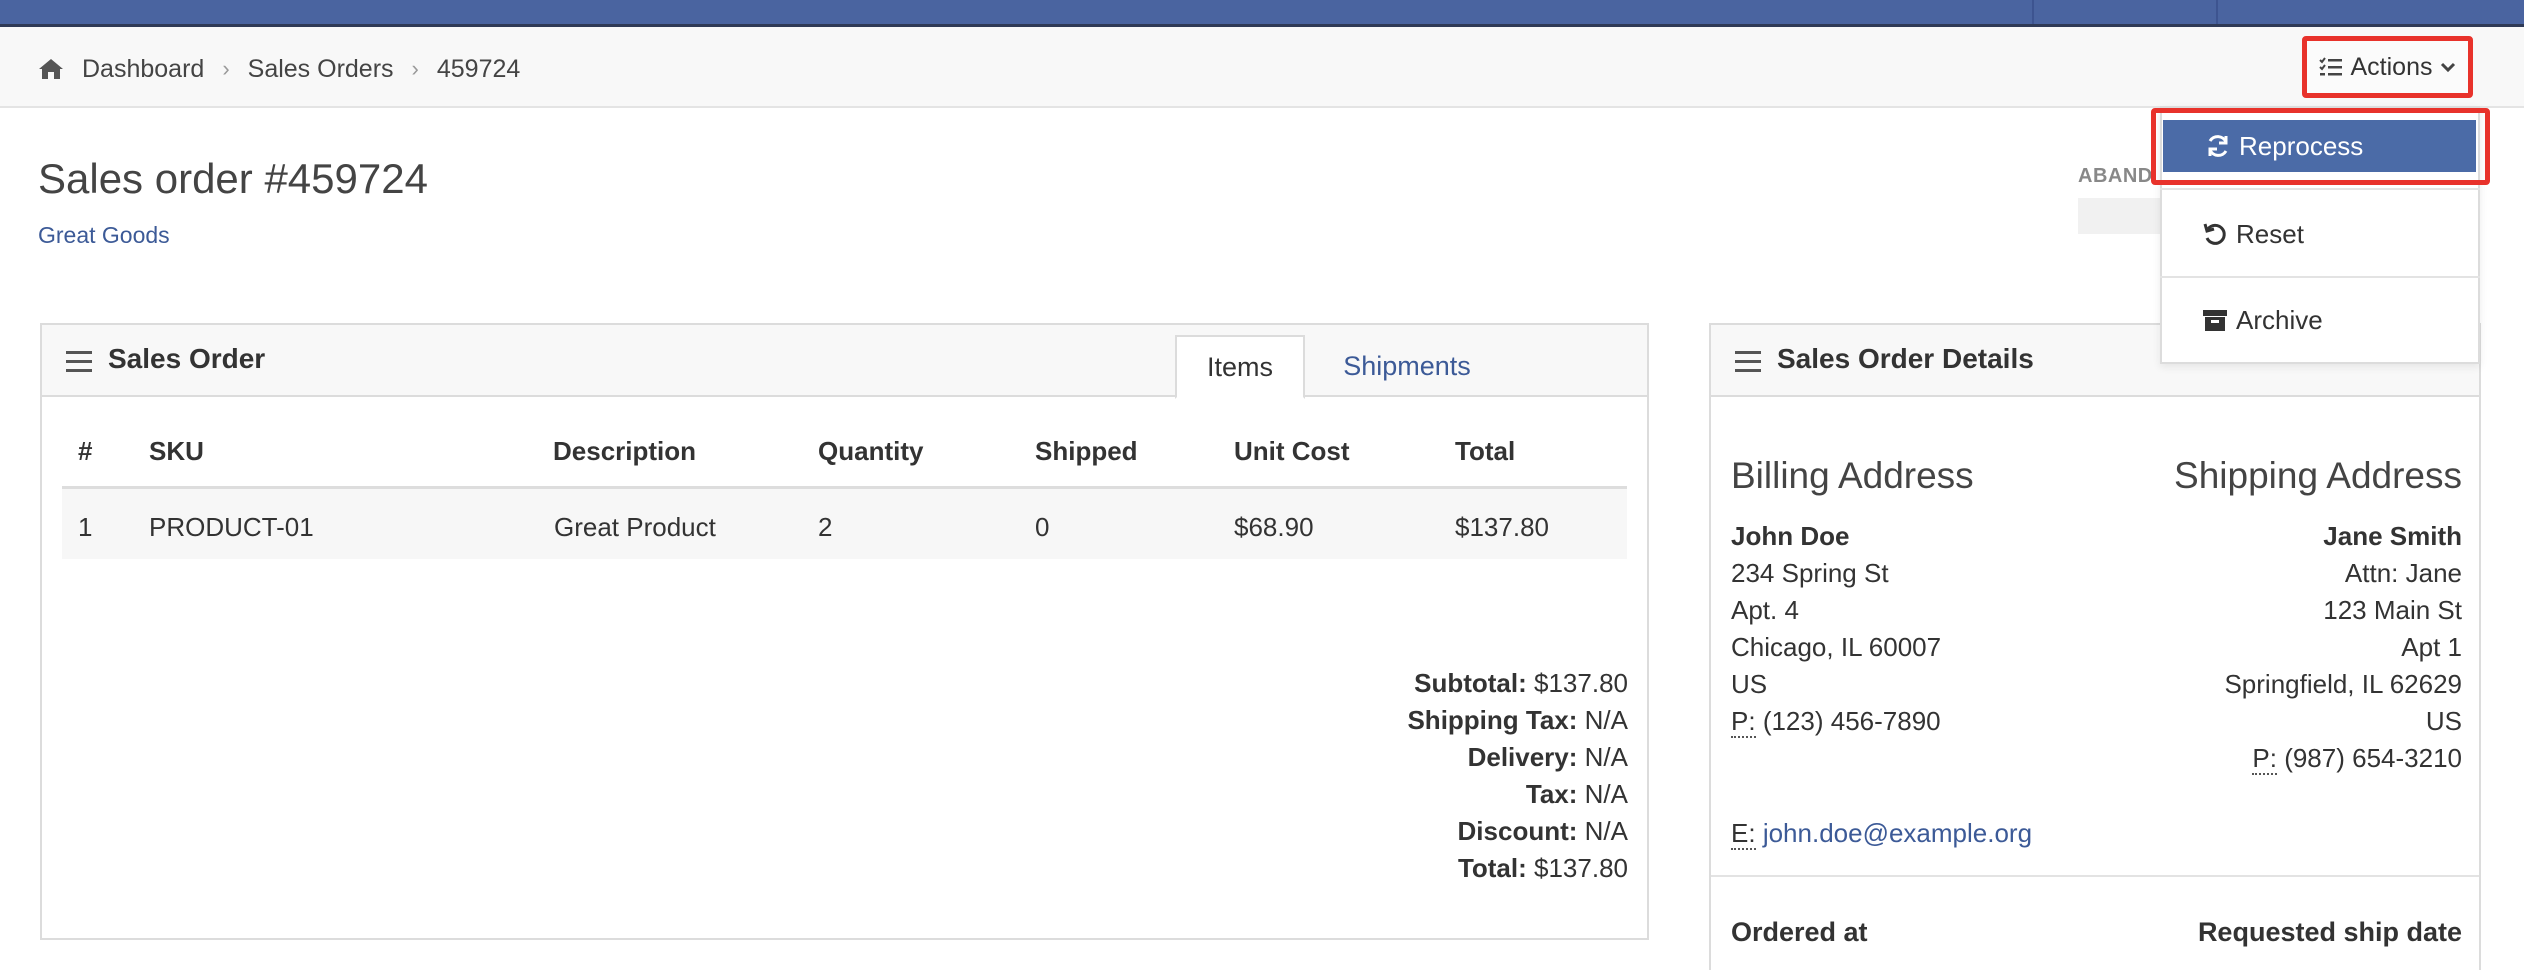  Describe the element at coordinates (844, 362) in the screenshot. I see `sales-order-panel-header: Sales Order Items Shipments` at that location.